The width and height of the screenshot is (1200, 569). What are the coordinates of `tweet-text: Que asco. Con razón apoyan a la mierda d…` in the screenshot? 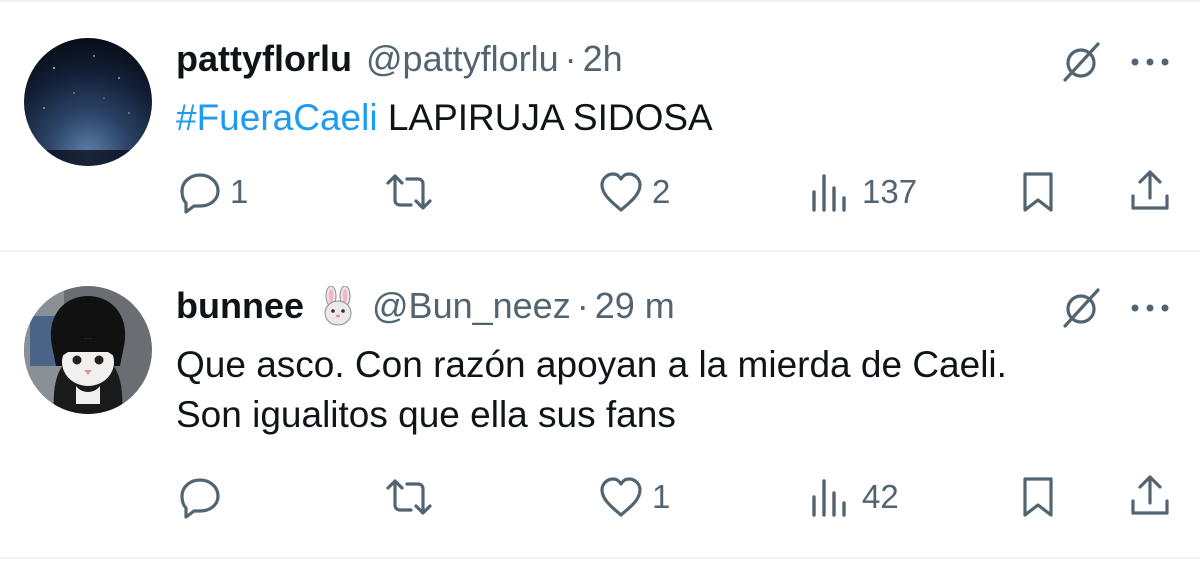 It's located at (591, 390).